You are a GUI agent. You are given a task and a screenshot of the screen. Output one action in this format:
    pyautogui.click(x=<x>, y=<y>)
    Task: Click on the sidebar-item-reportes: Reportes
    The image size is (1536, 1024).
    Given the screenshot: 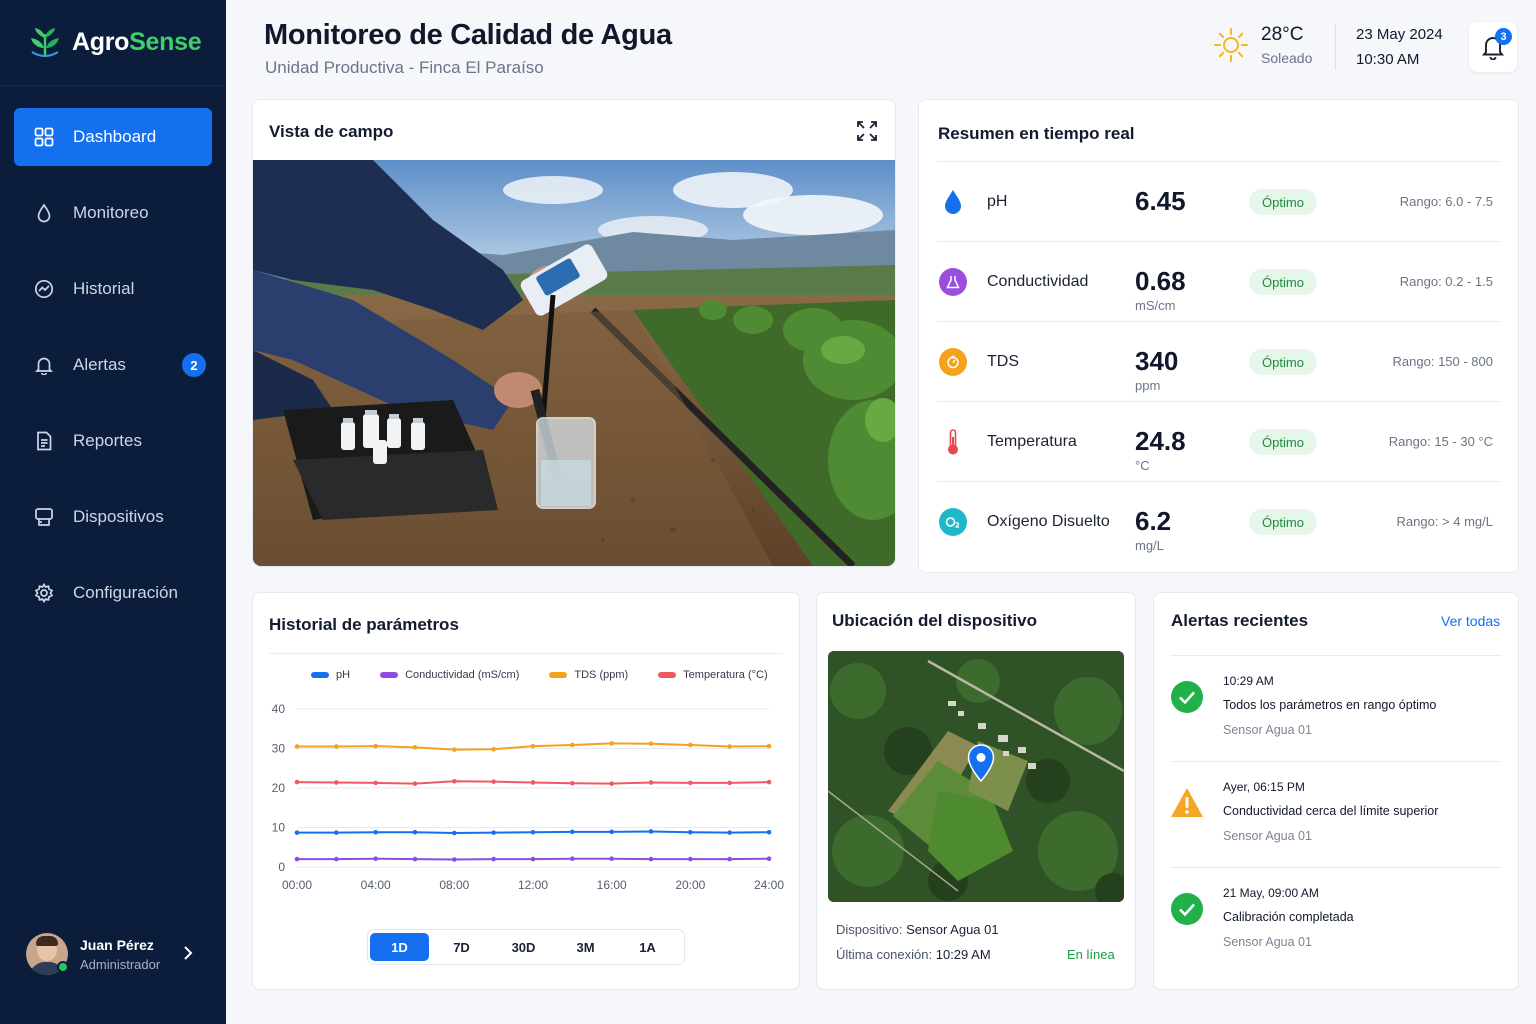 What is the action you would take?
    pyautogui.click(x=113, y=441)
    